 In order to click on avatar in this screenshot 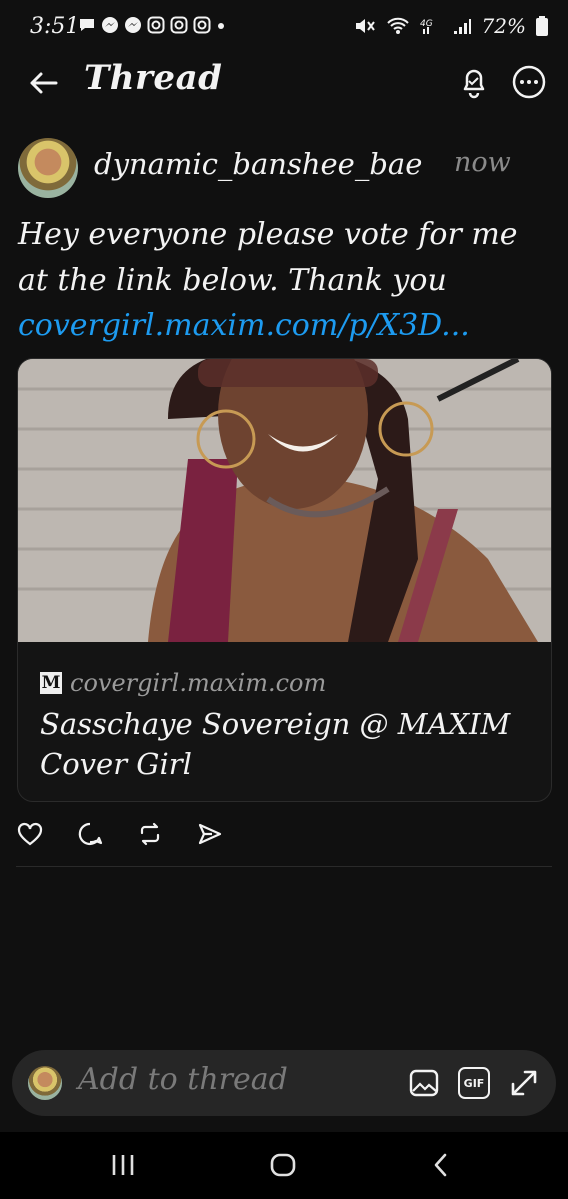, I will do `click(48, 168)`.